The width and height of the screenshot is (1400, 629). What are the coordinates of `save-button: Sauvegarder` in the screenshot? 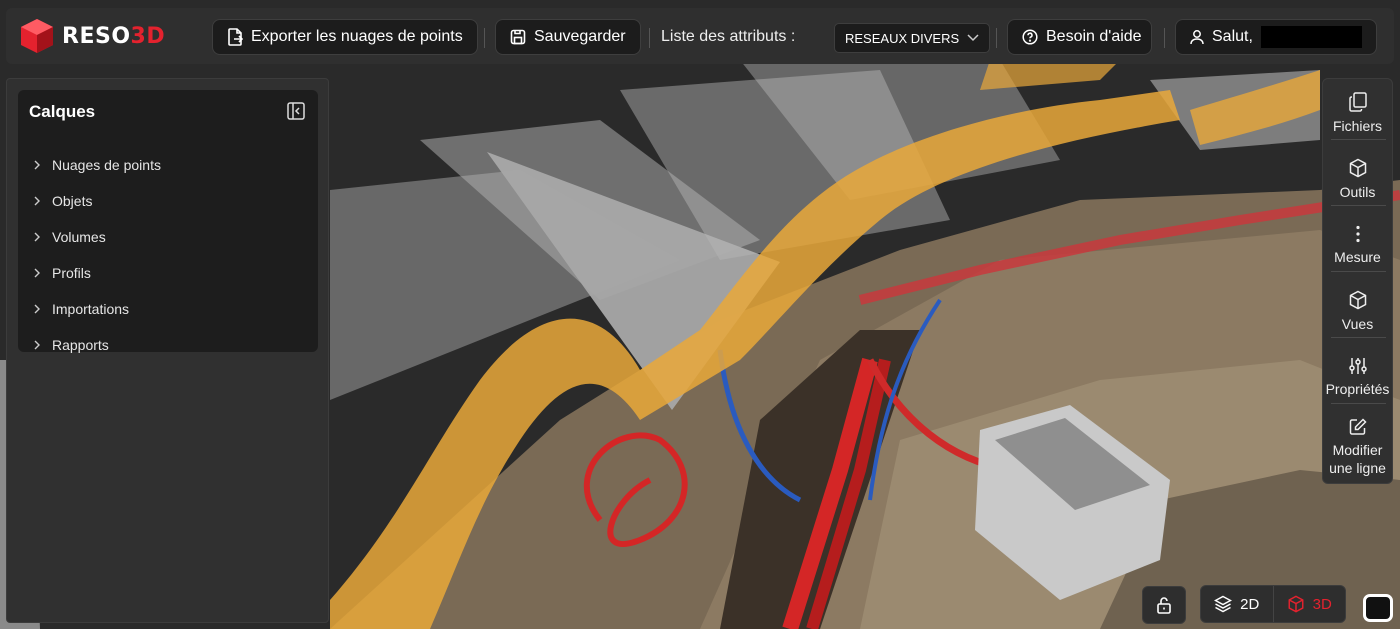 It's located at (568, 37).